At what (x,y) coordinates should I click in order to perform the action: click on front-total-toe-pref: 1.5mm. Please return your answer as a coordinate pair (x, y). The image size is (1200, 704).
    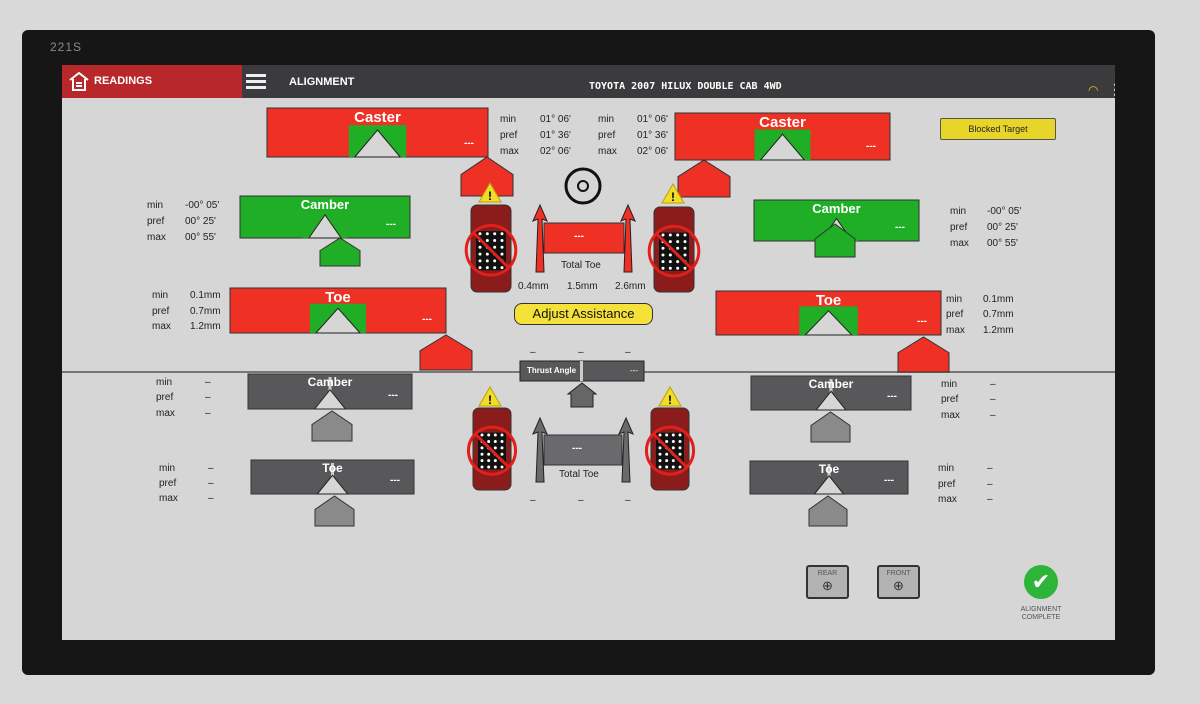
    Looking at the image, I should click on (582, 286).